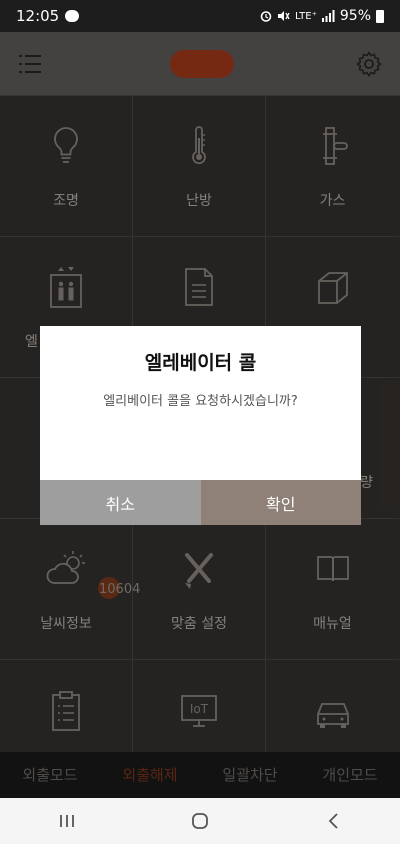 The width and height of the screenshot is (400, 844). I want to click on battery-level: 95%, so click(355, 16).